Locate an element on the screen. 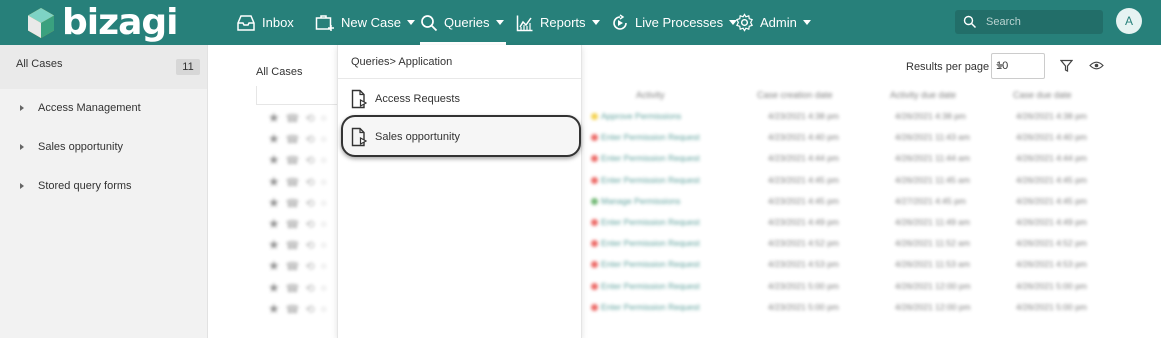  activity-due-date: 4/26/2021 4:38 pm is located at coordinates (930, 116).